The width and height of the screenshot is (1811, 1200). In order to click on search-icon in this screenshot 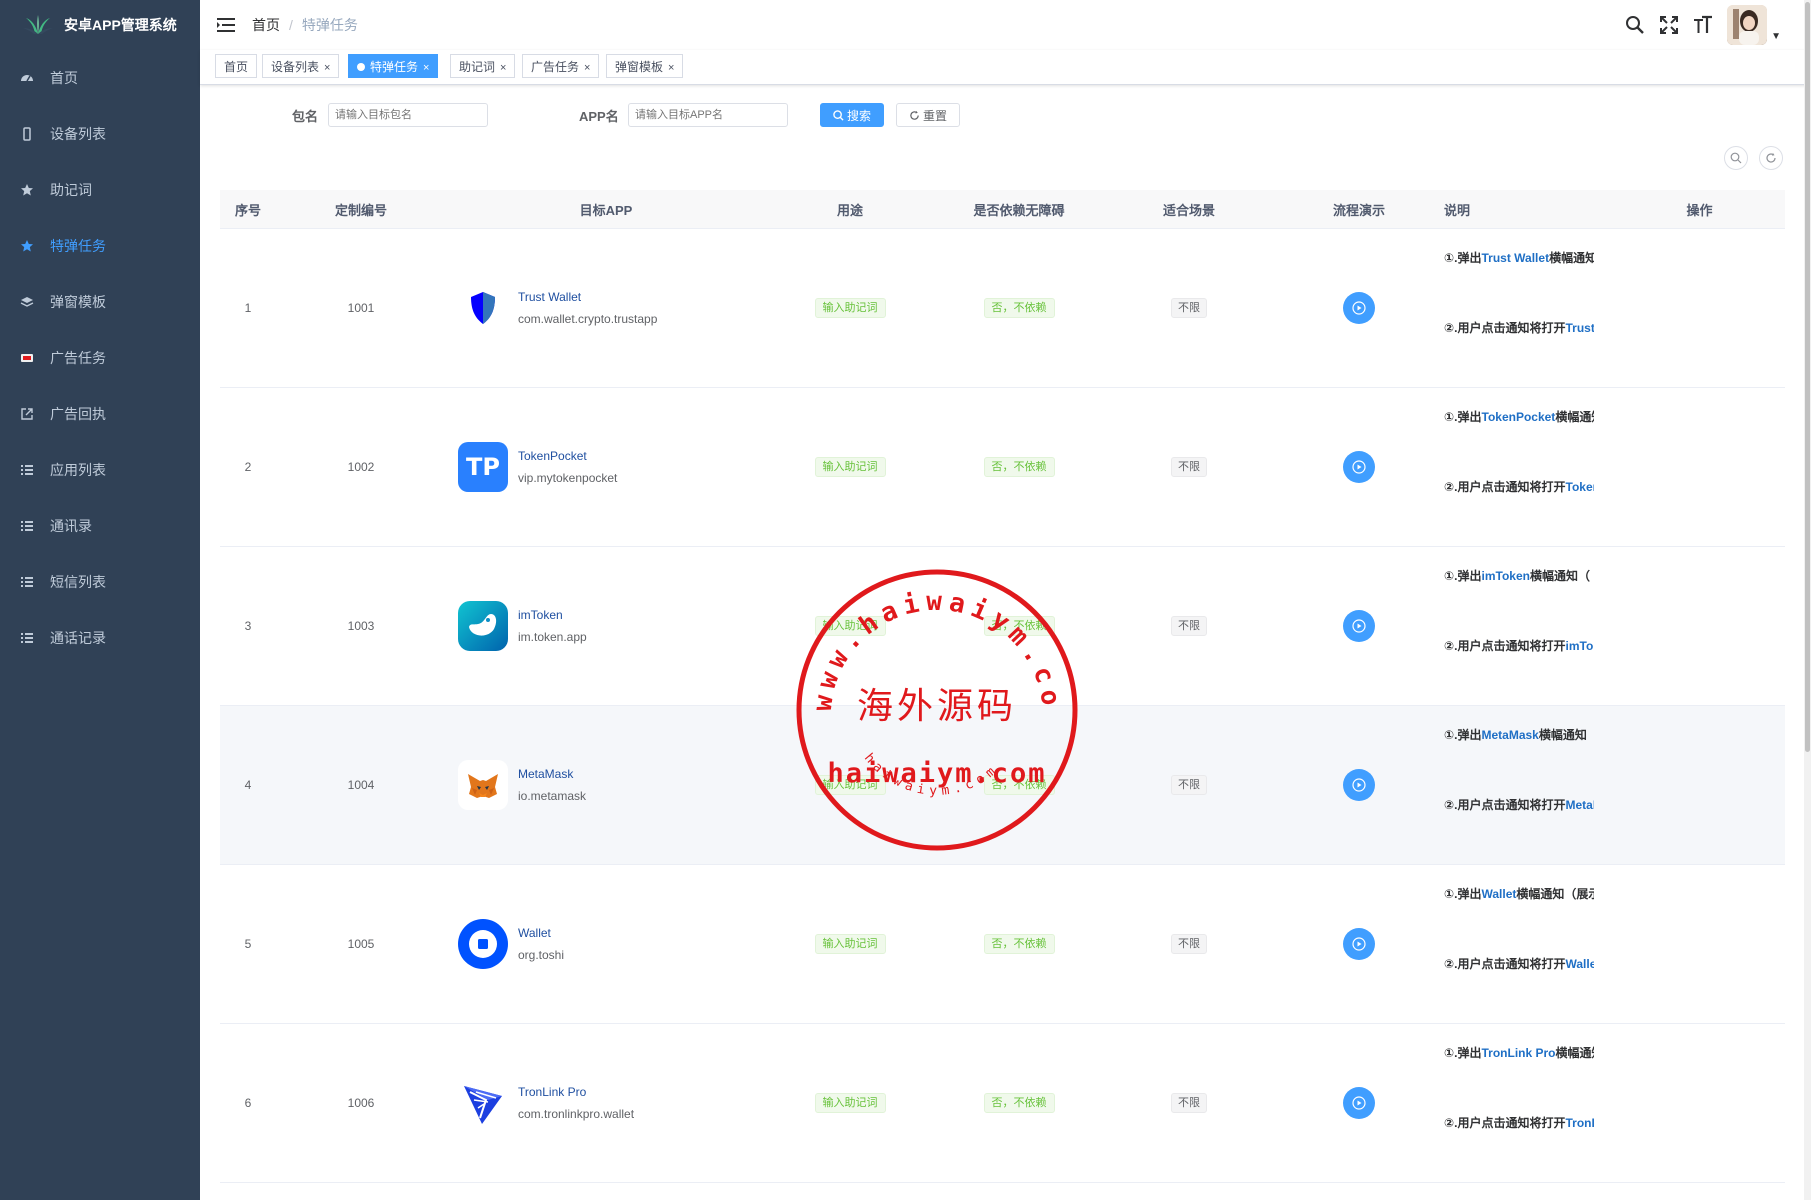, I will do `click(1635, 25)`.